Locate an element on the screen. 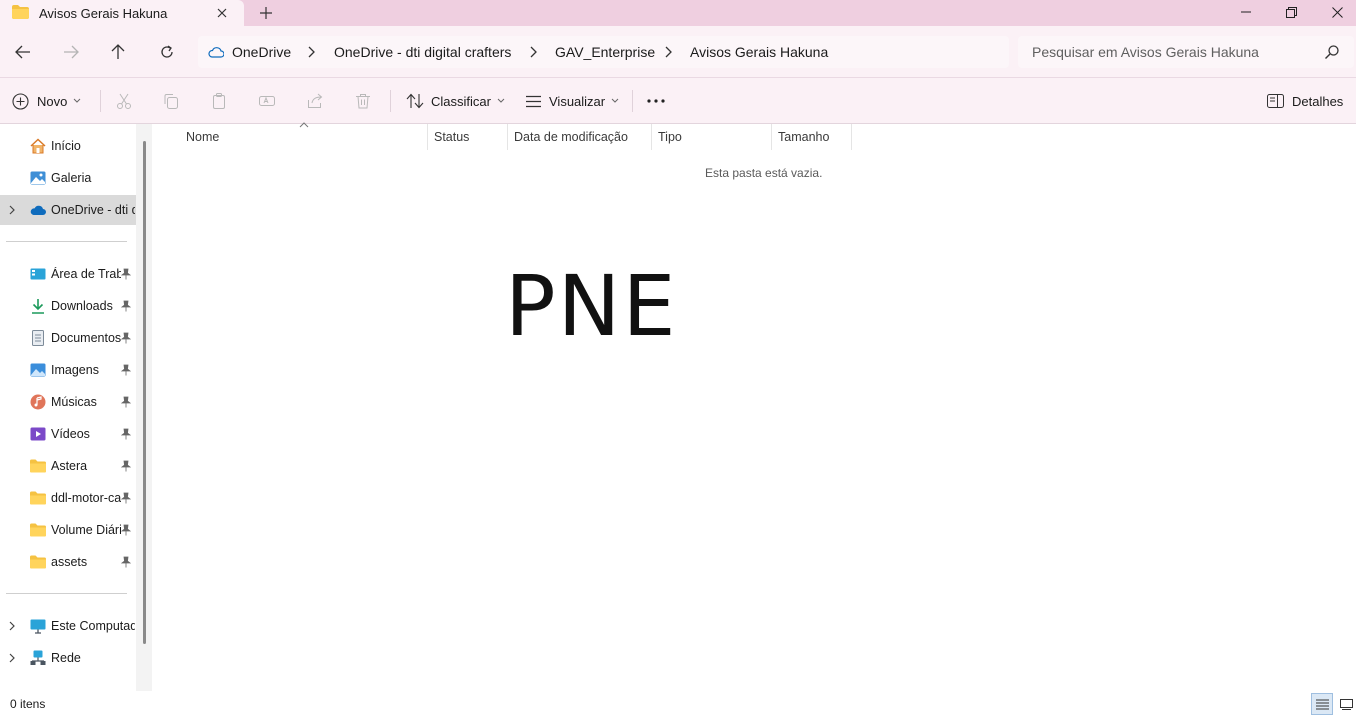 This screenshot has height=716, width=1356. sidebar-item-ddl-motor: ddl-motor-ca is located at coordinates (68, 498).